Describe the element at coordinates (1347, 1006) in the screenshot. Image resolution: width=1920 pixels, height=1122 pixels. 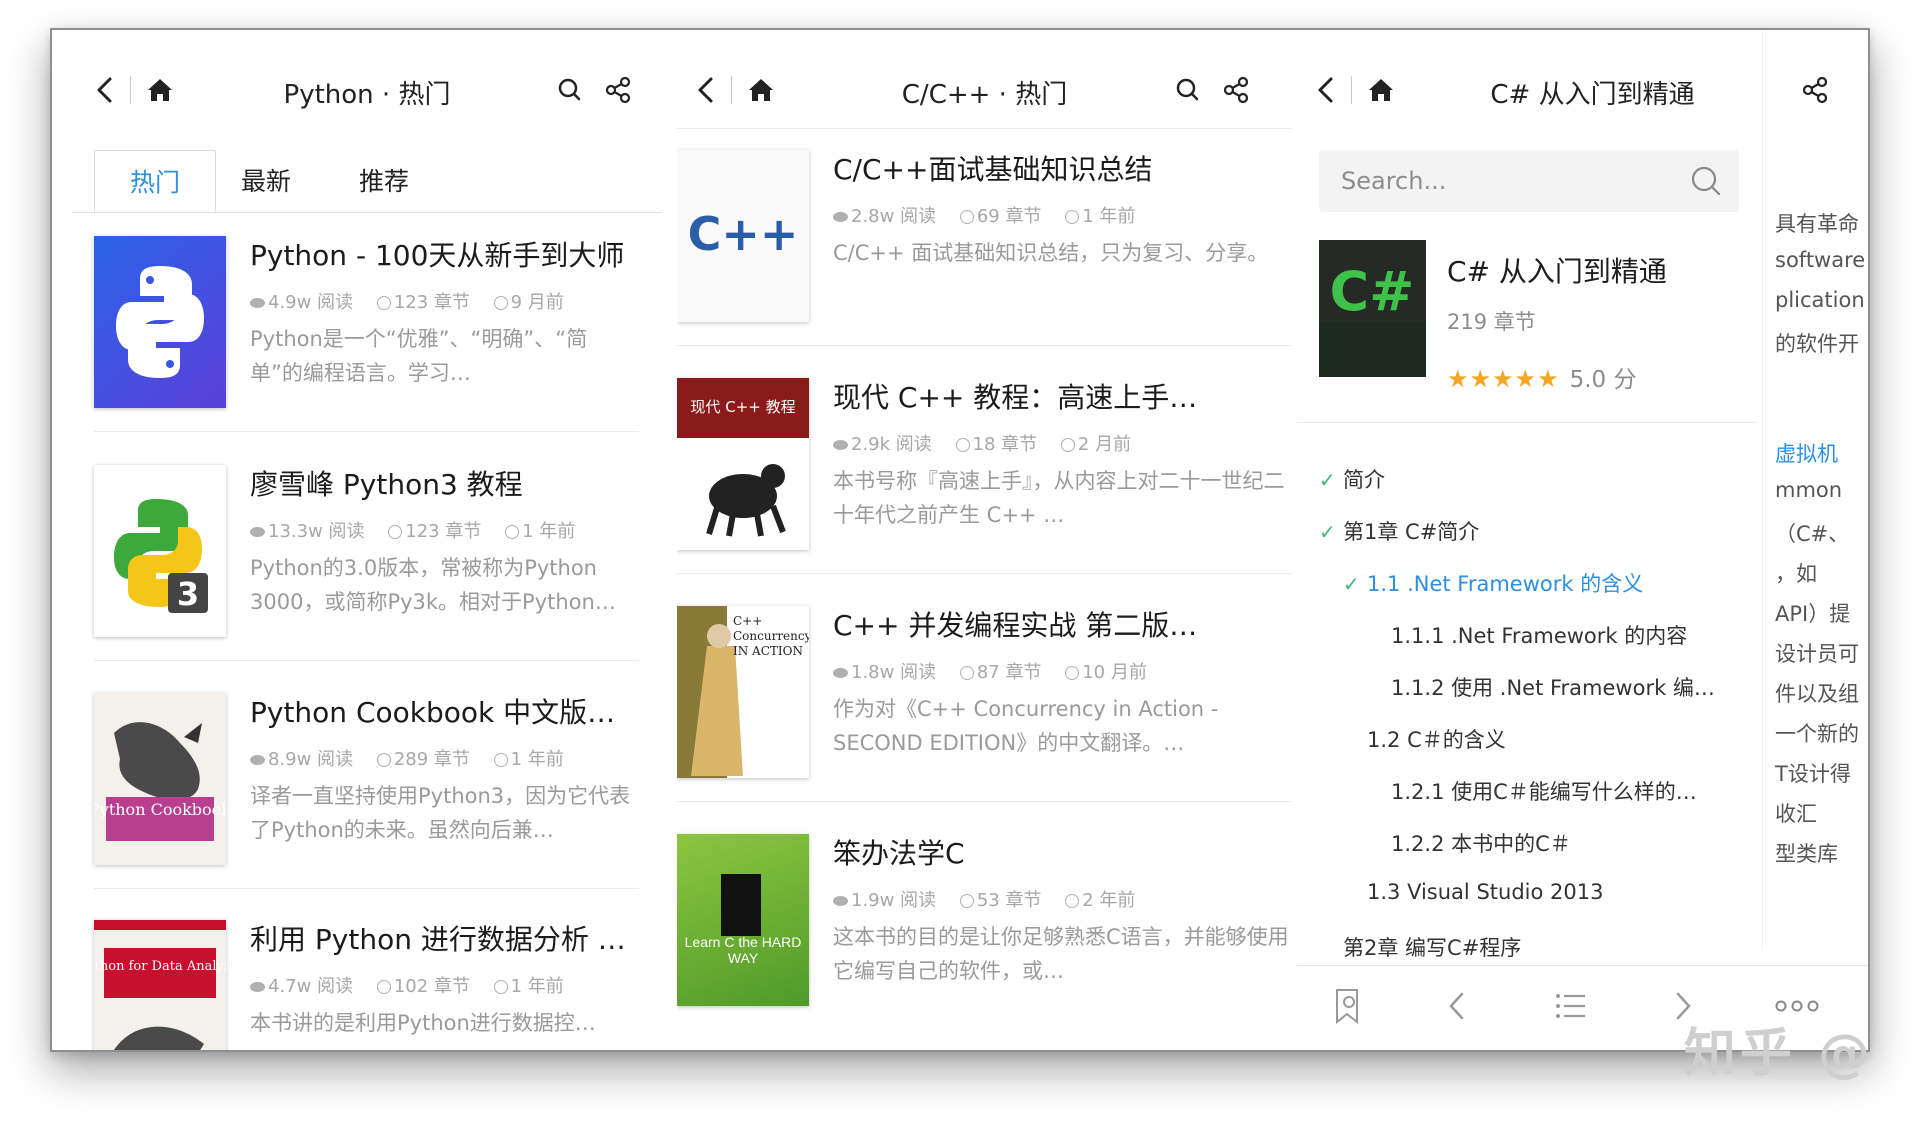
I see `bookmark-icon` at that location.